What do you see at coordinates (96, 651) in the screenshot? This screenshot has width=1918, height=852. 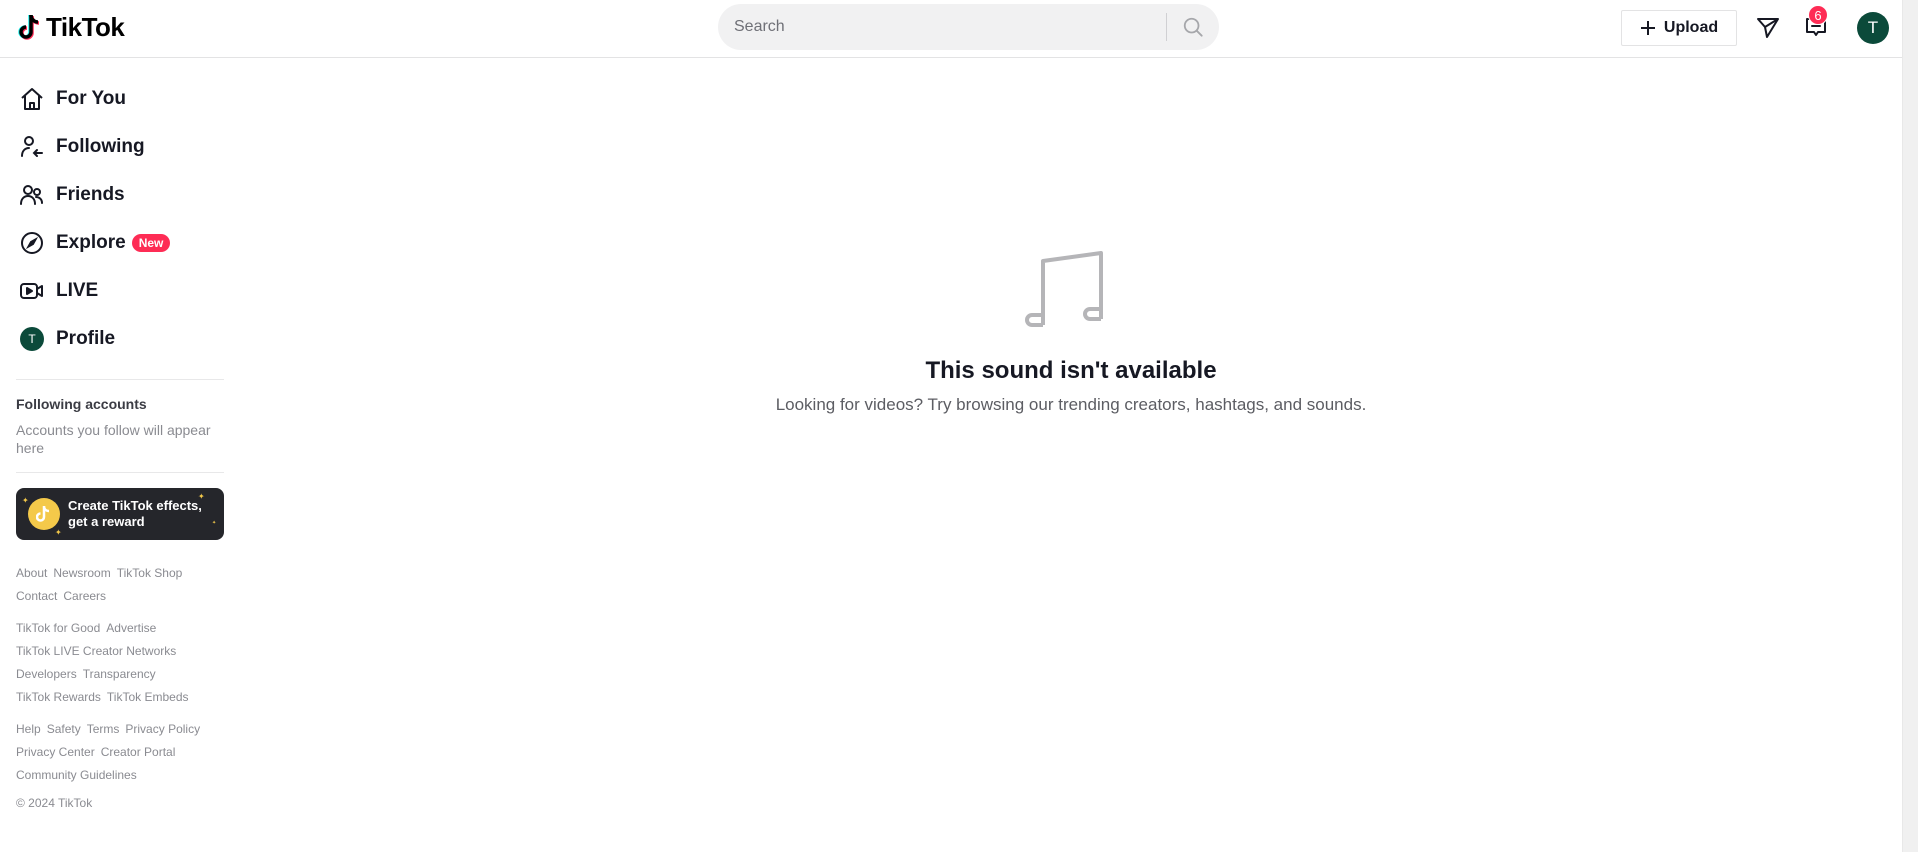 I see `footer-link-live-creator-networks: TikTok LIVE Creator Networks` at bounding box center [96, 651].